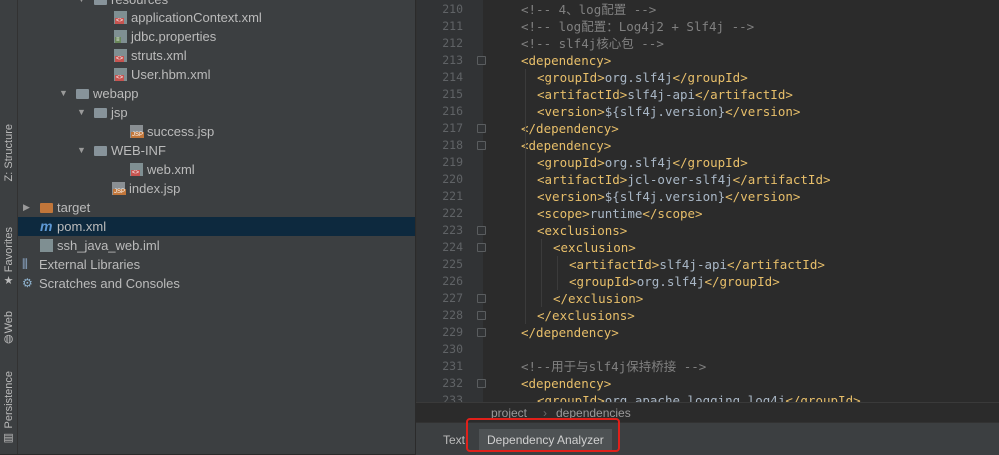  Describe the element at coordinates (695, 397) in the screenshot. I see `code-value: org.apache.logging.log4j` at that location.